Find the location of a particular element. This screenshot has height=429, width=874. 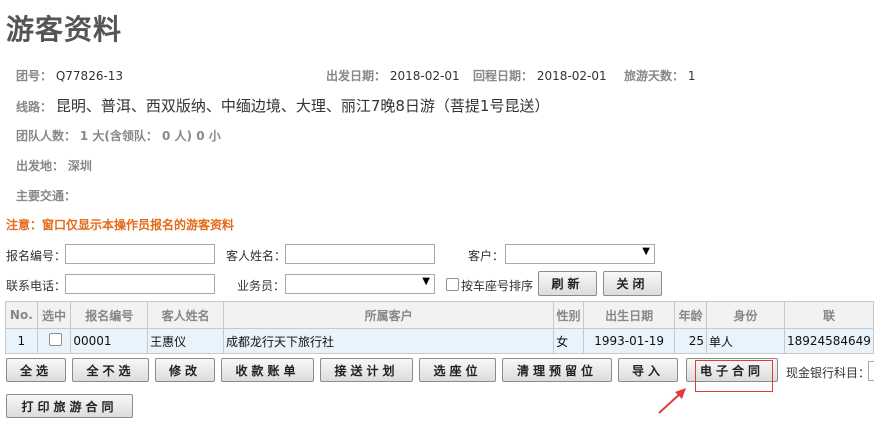

guest-name-input is located at coordinates (360, 254).